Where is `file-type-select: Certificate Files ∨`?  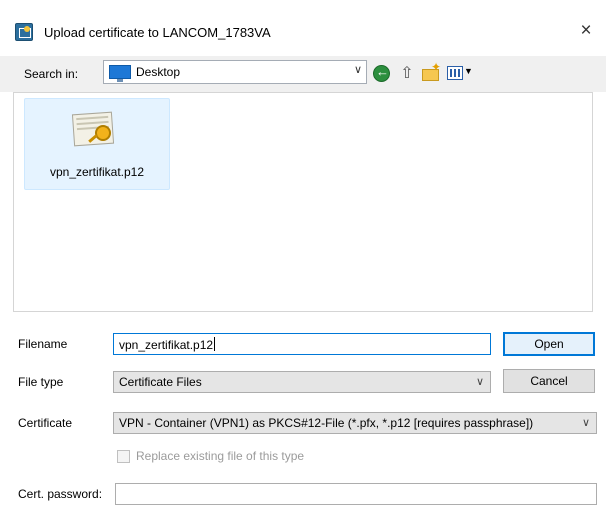
file-type-select: Certificate Files ∨ is located at coordinates (302, 382).